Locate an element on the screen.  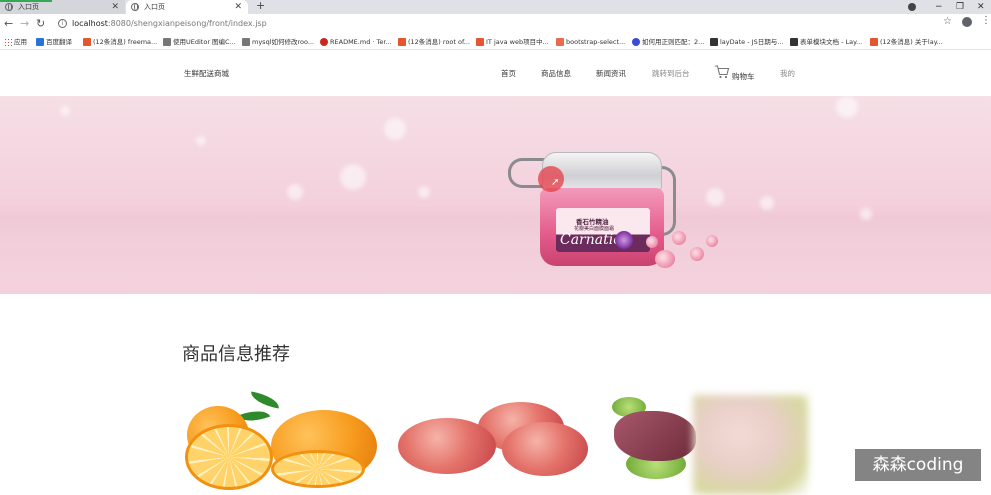
cart-icon is located at coordinates (722, 72).